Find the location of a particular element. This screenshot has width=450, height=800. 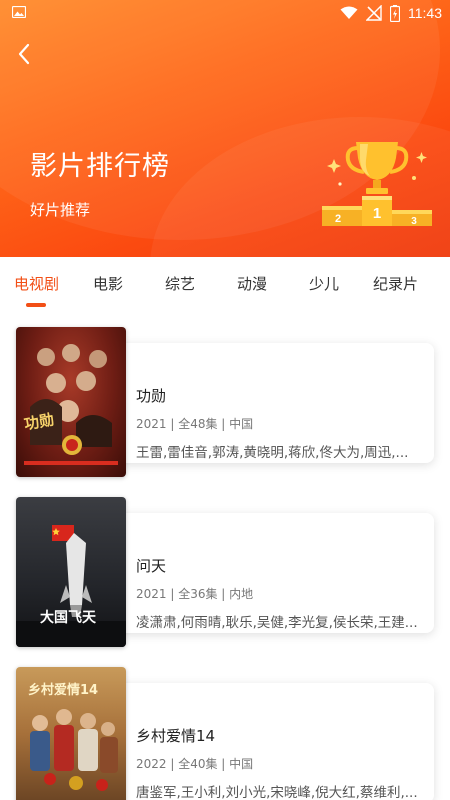

battery-charging-icon is located at coordinates (395, 13).